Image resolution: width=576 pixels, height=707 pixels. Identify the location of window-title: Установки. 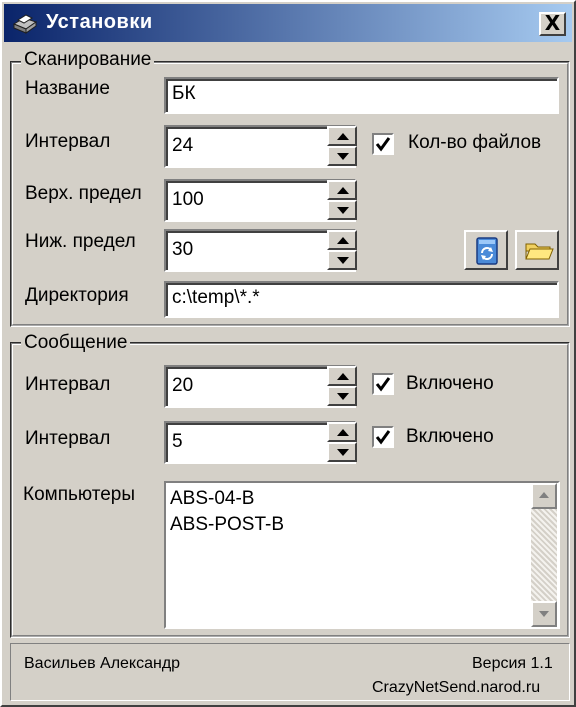
(99, 22).